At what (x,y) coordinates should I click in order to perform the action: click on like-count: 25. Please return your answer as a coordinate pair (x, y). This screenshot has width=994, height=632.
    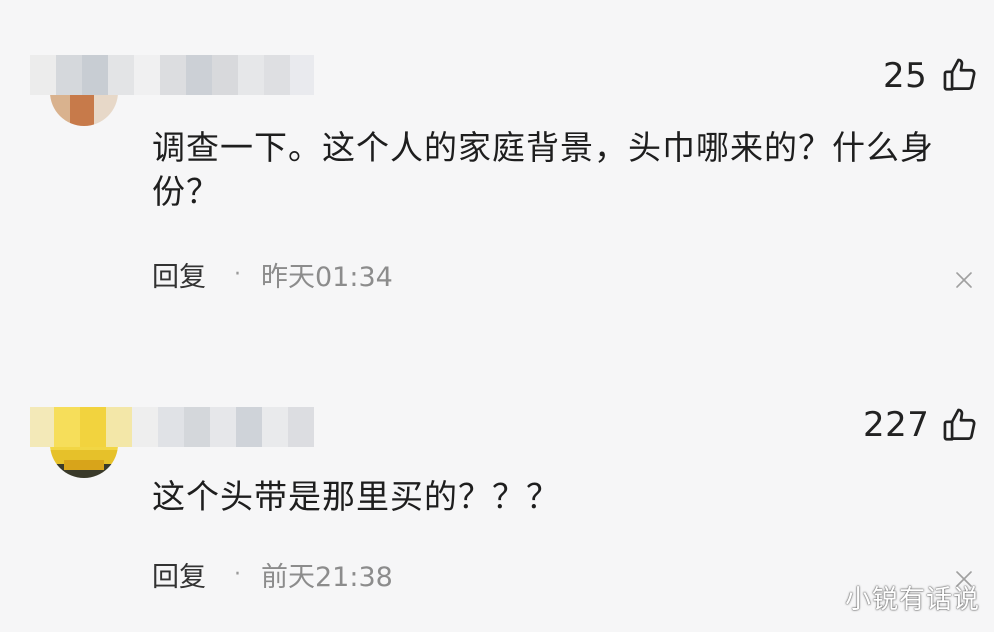
    Looking at the image, I should click on (905, 76).